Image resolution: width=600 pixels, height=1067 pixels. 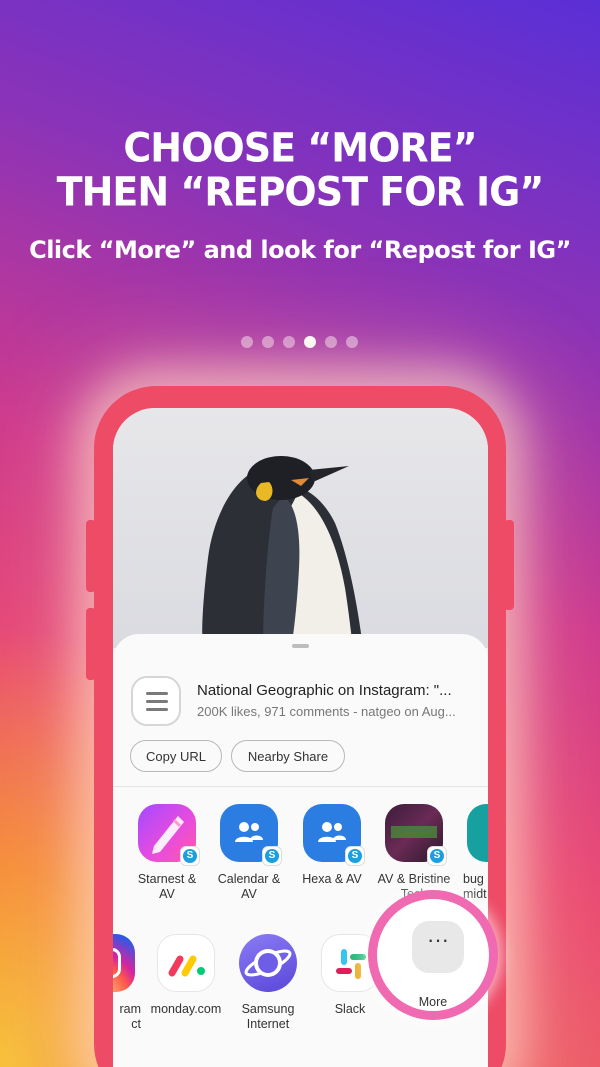 I want to click on samsung-internet-icon, so click(x=268, y=963).